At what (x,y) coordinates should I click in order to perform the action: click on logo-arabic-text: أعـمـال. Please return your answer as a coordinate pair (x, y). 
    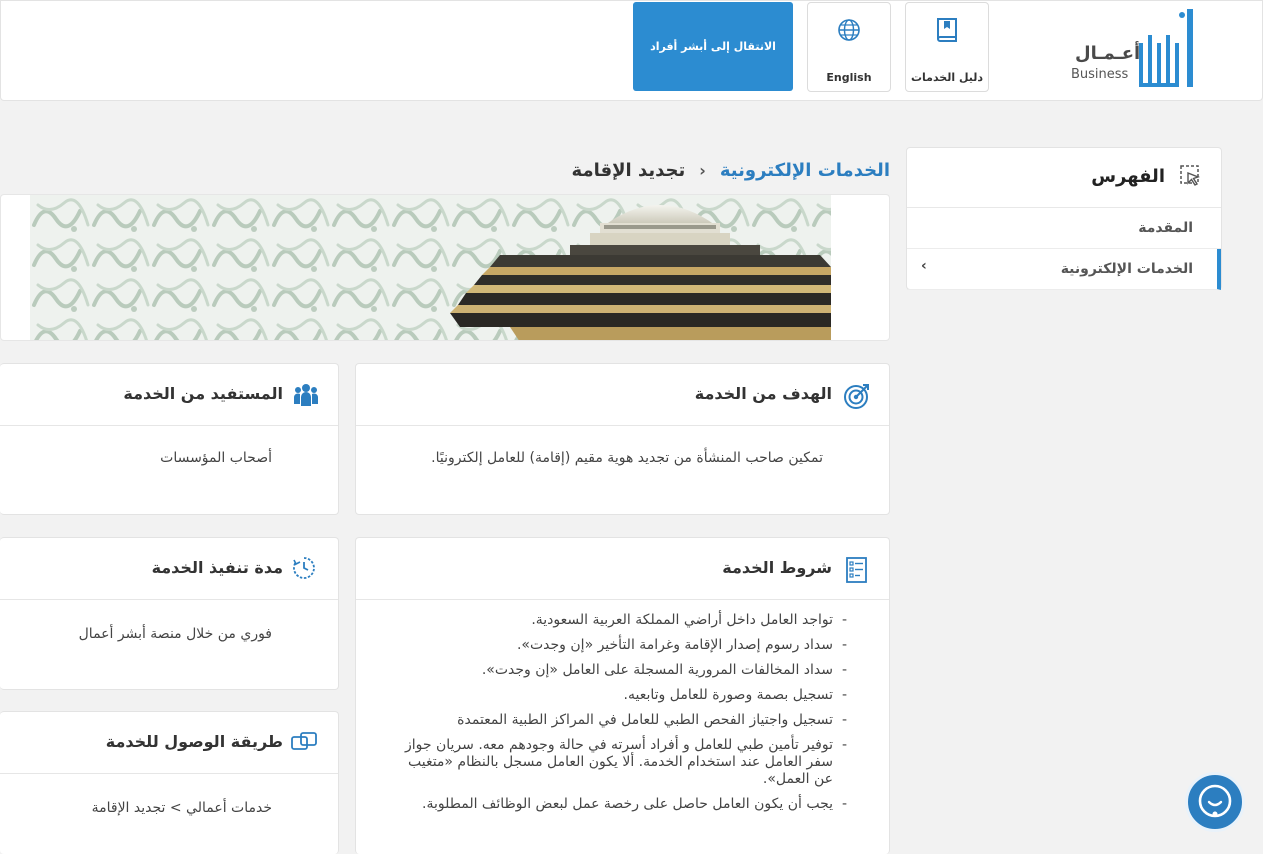
    Looking at the image, I should click on (1108, 53).